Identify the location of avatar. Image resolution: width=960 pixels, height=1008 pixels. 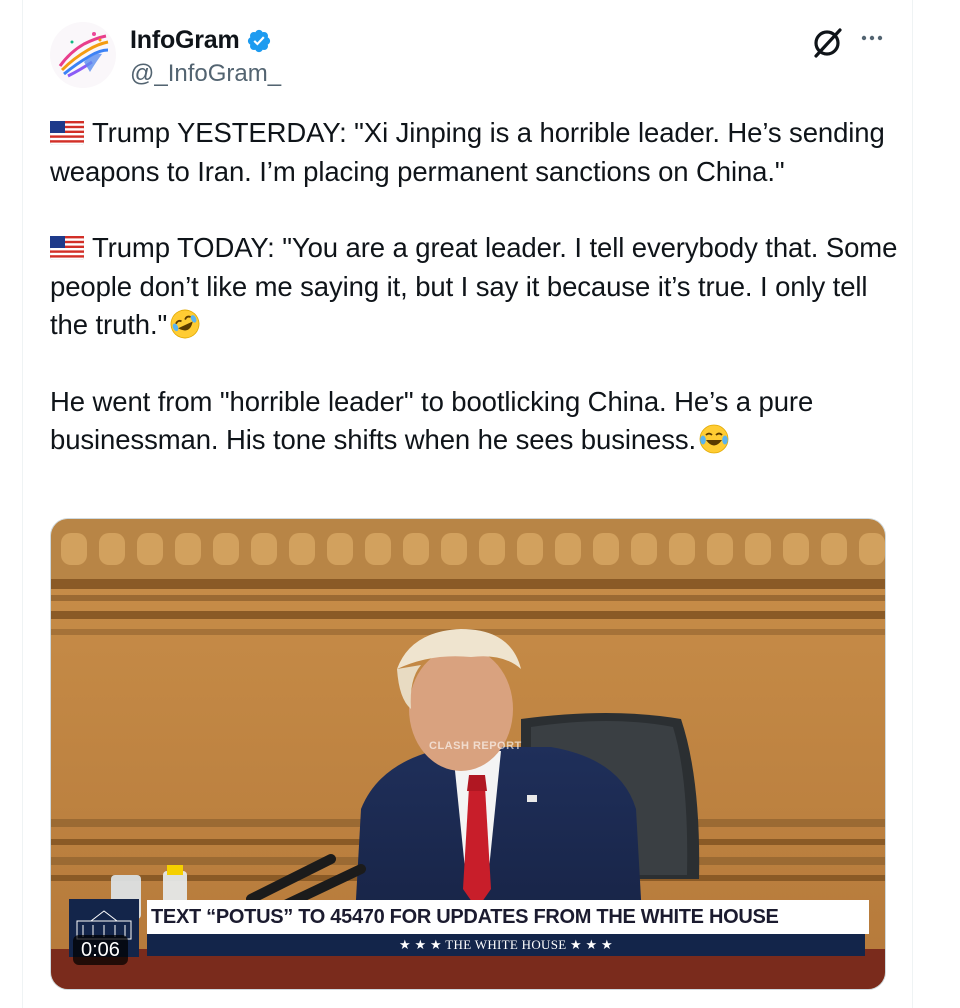
(83, 55).